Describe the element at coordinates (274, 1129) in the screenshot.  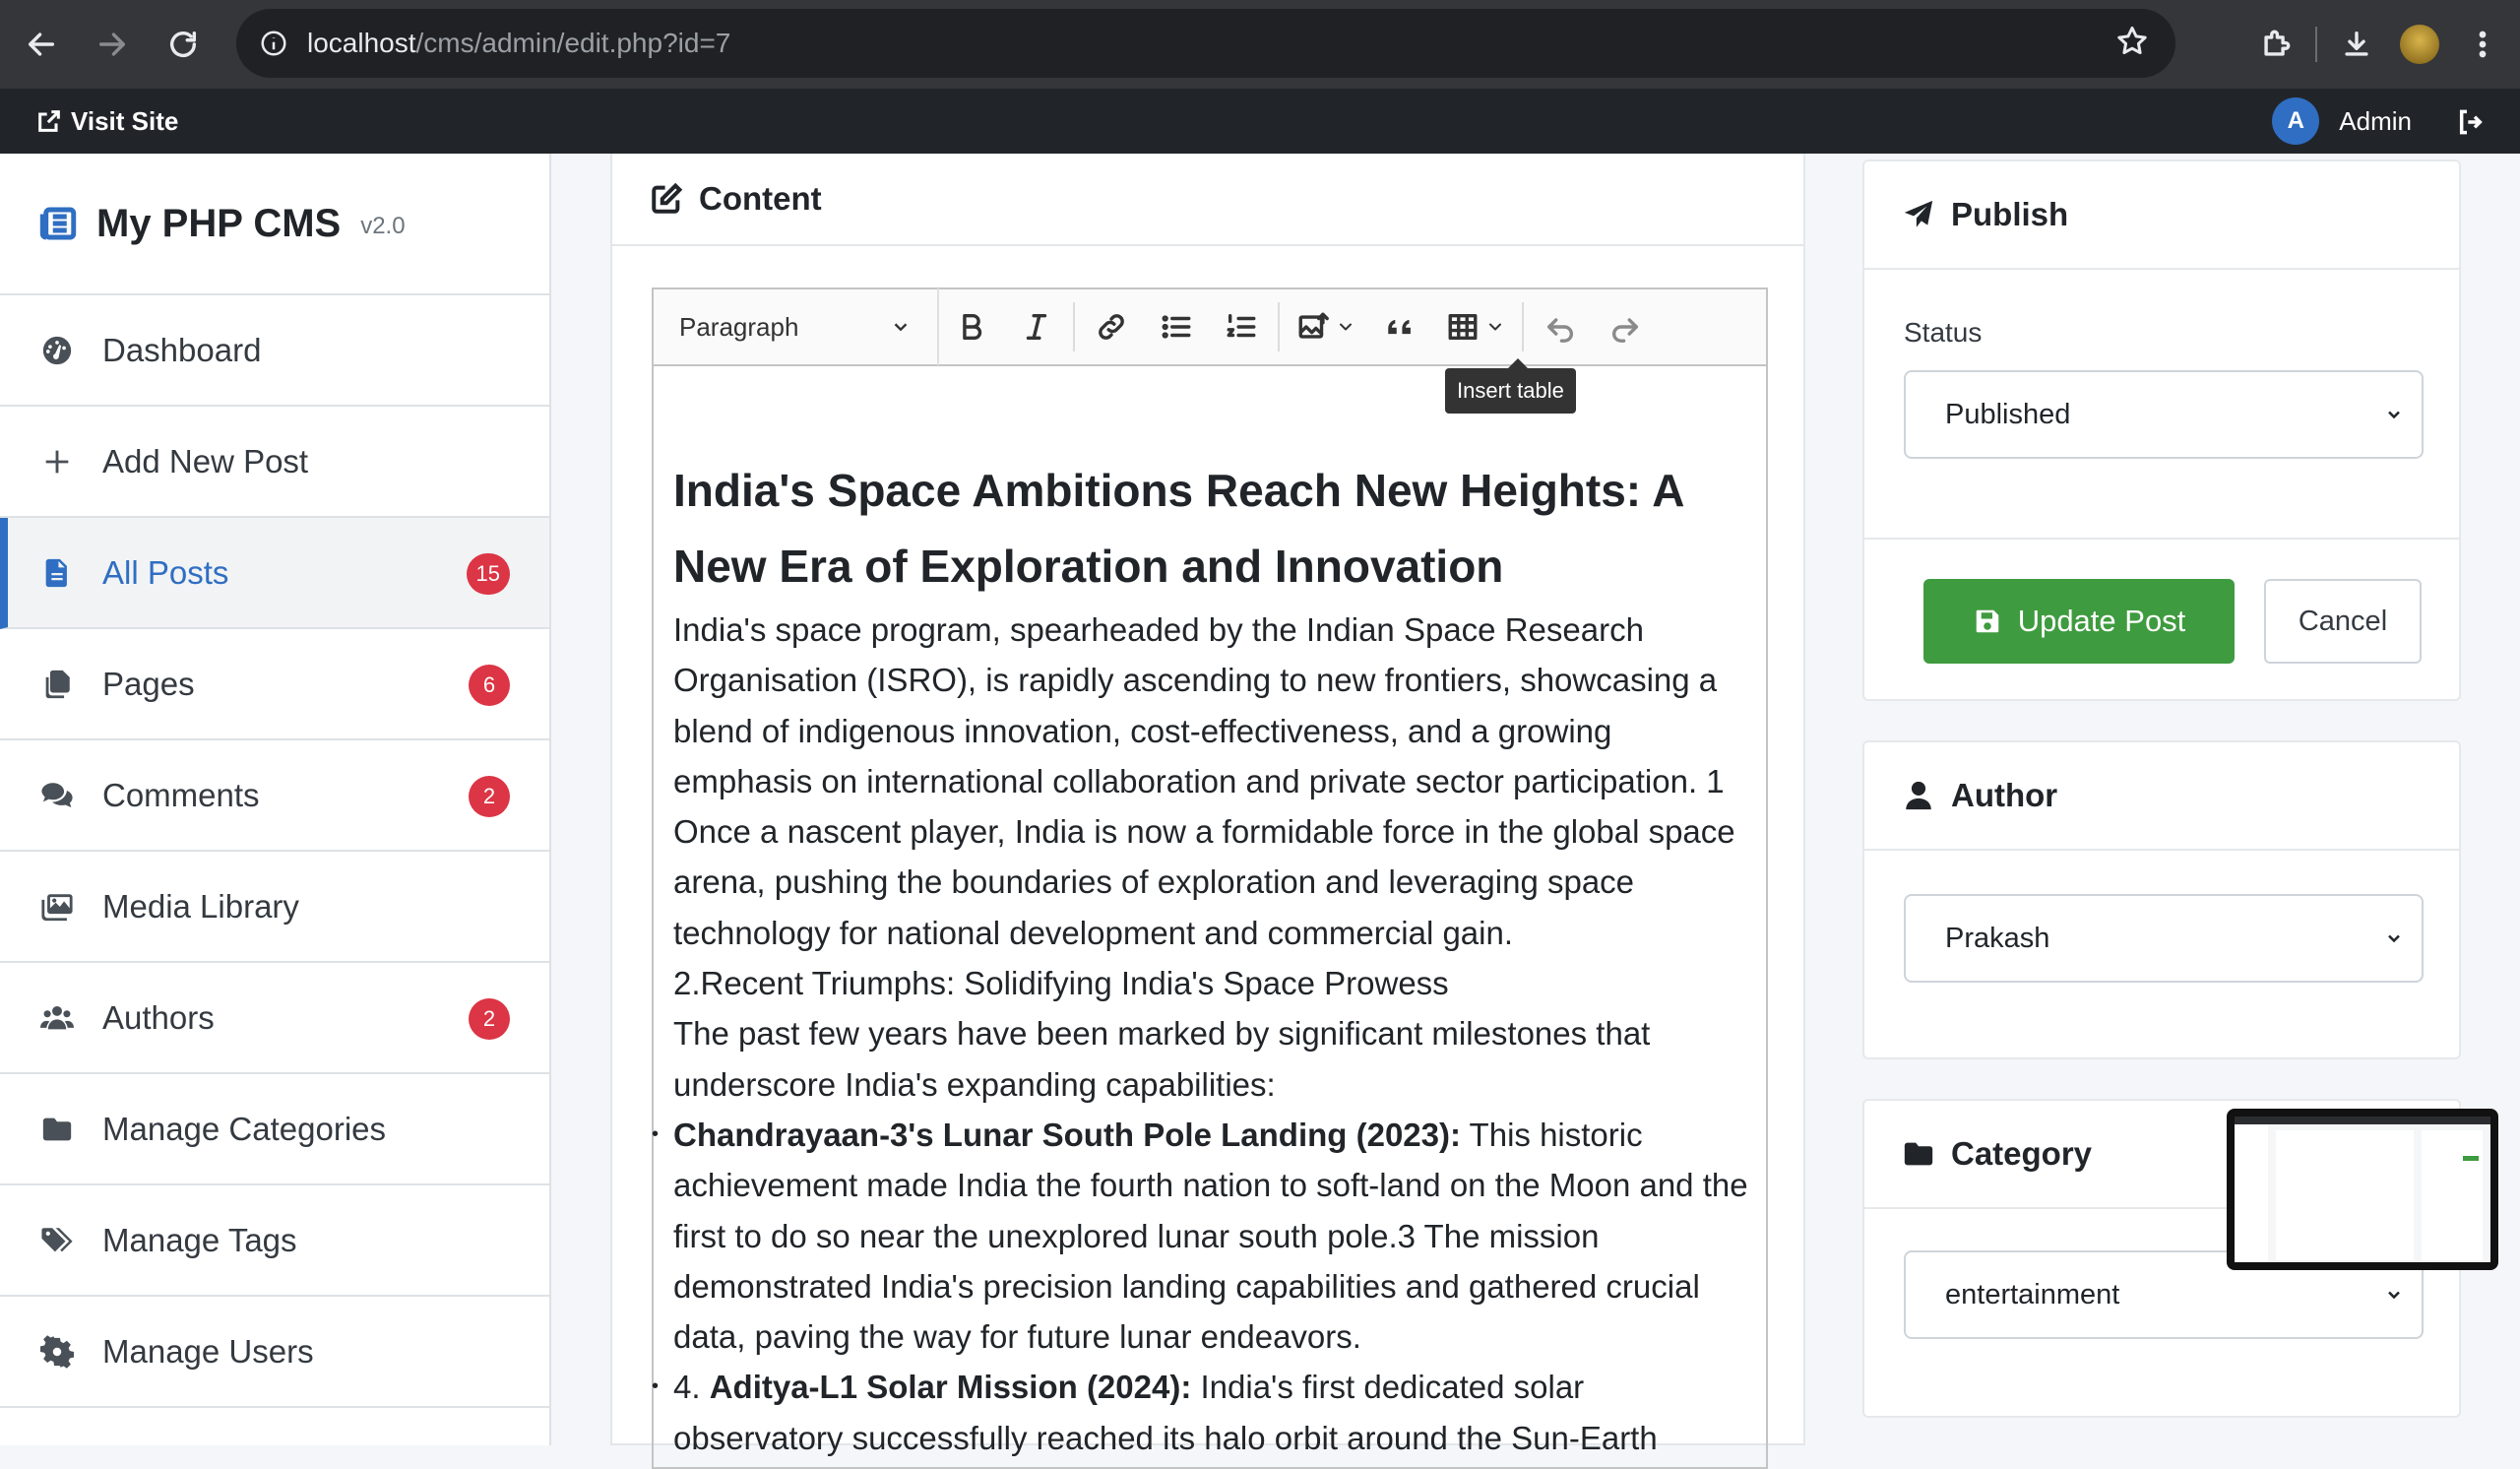
I see `sidebar-item-manage-categories: Manage Categories` at that location.